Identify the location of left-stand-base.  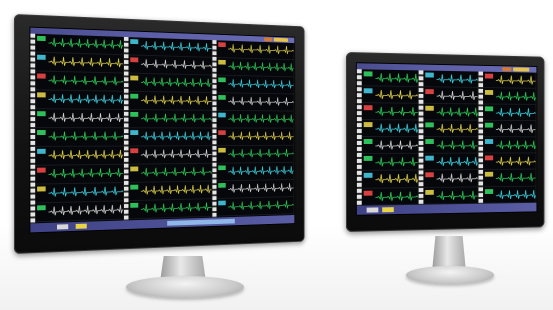
(185, 287).